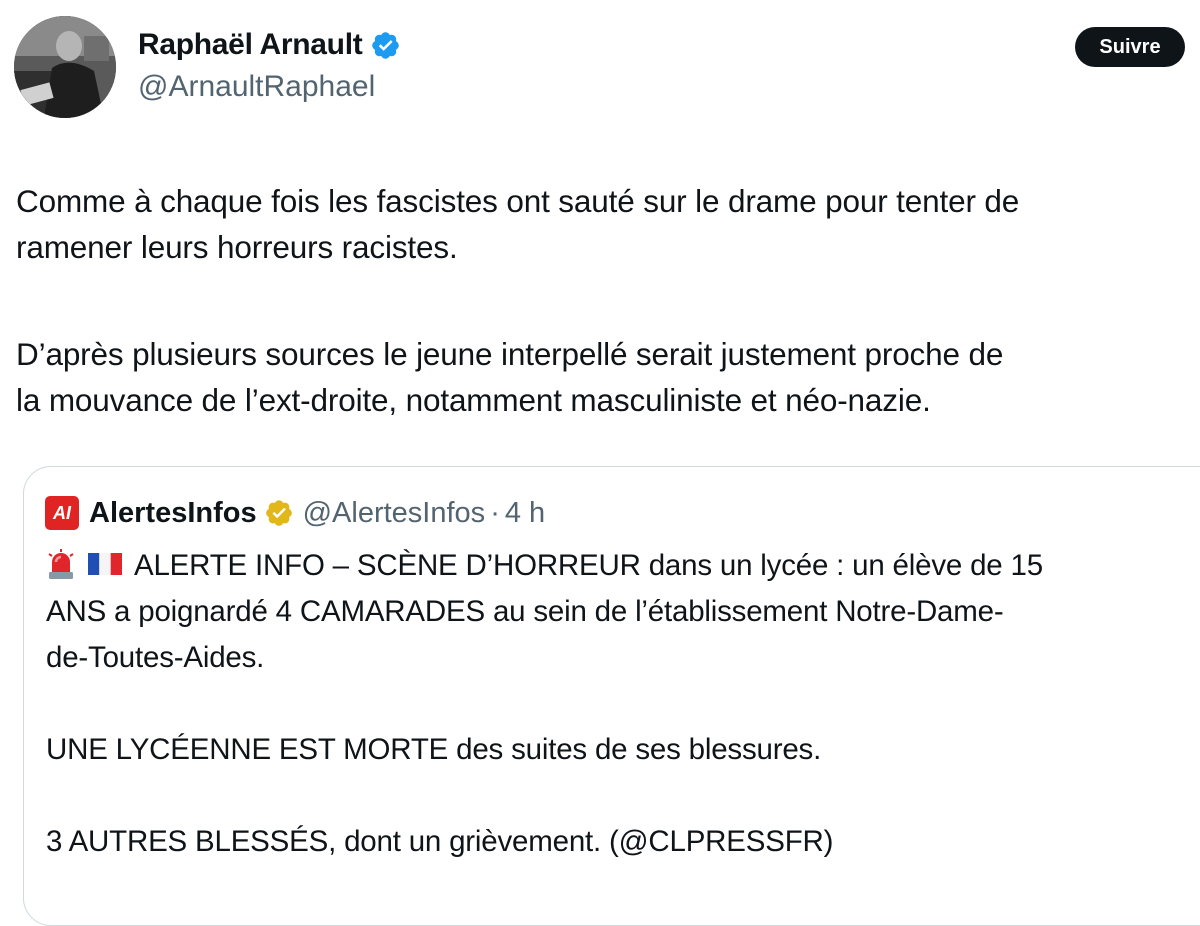 The image size is (1200, 926). I want to click on follow-button: Suivre, so click(1130, 47).